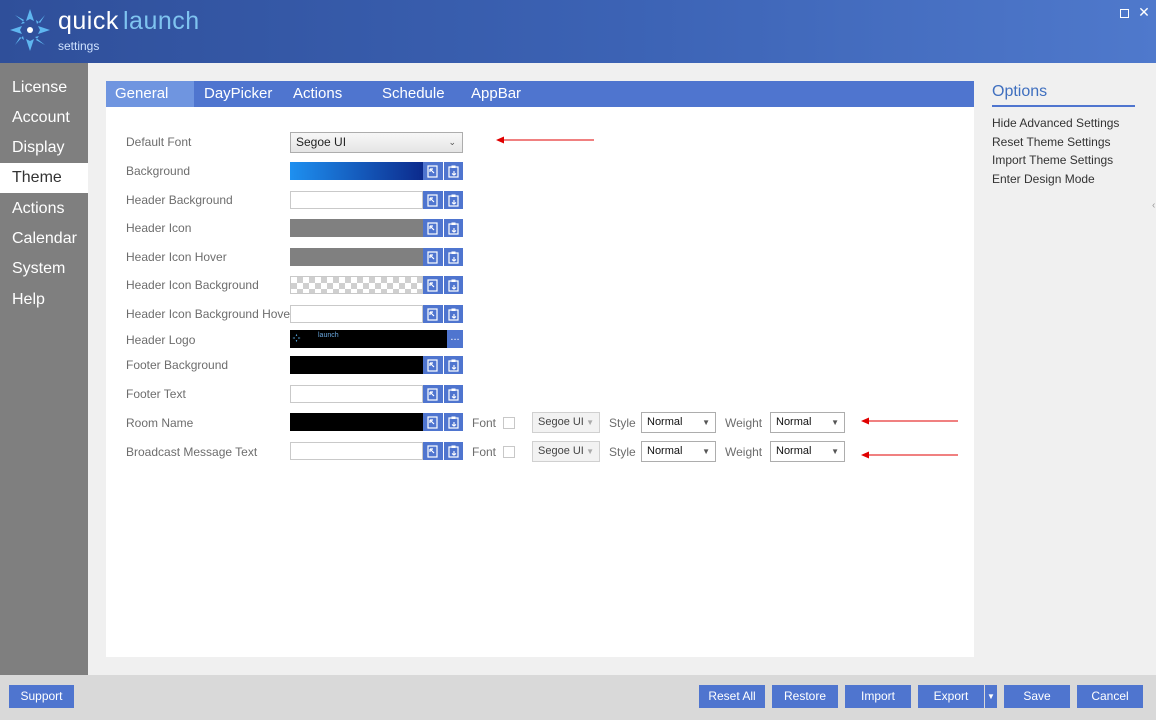 The height and width of the screenshot is (720, 1156). Describe the element at coordinates (509, 452) in the screenshot. I see `broadcast-font-checkbox` at that location.